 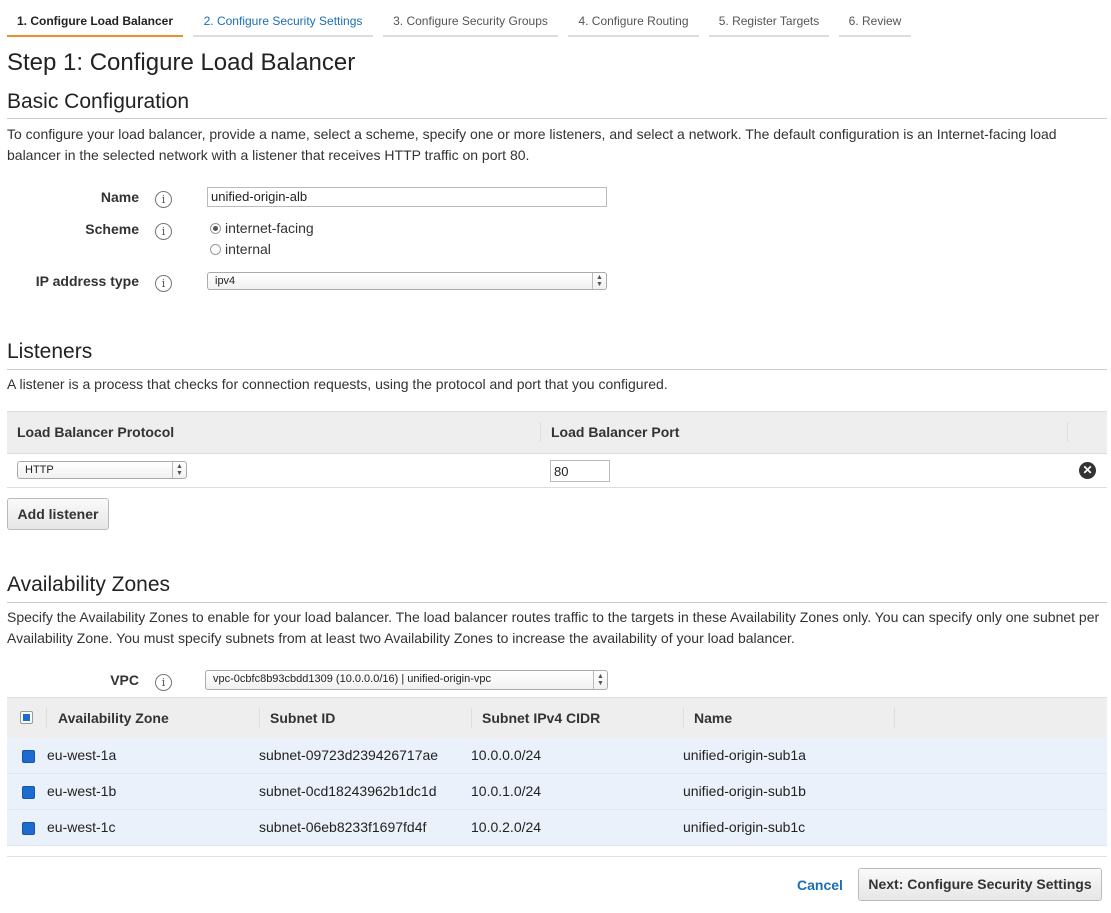 What do you see at coordinates (506, 755) in the screenshot?
I see `cidr-cell: 10.0.0.0/24` at bounding box center [506, 755].